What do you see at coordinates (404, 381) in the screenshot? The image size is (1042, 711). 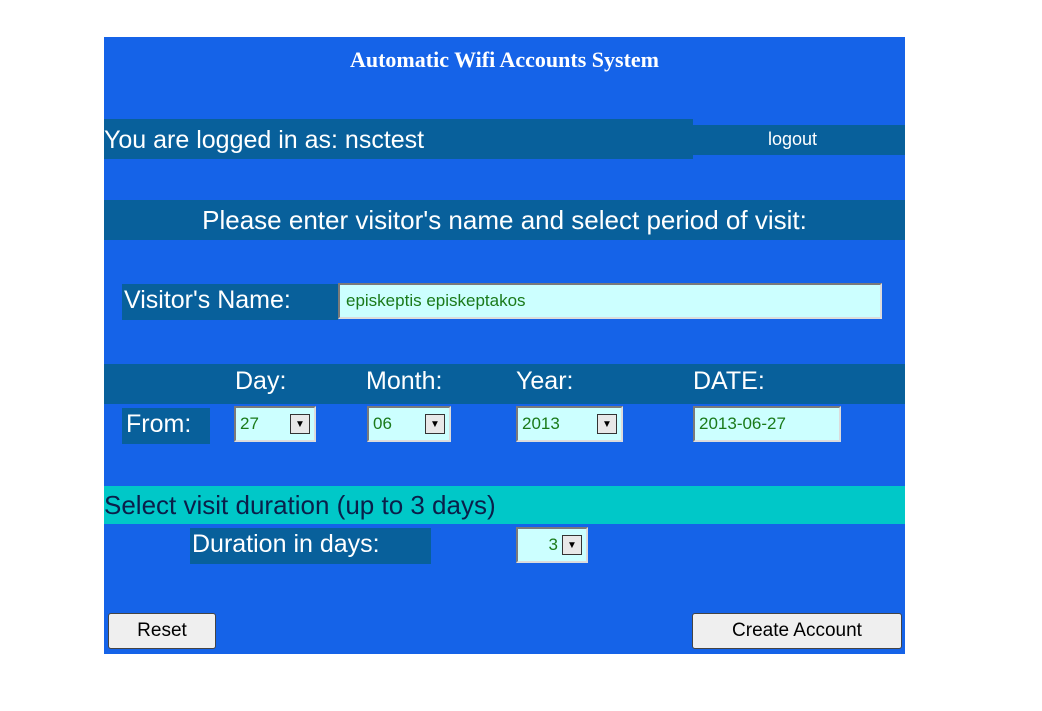 I see `month-label: Month:` at bounding box center [404, 381].